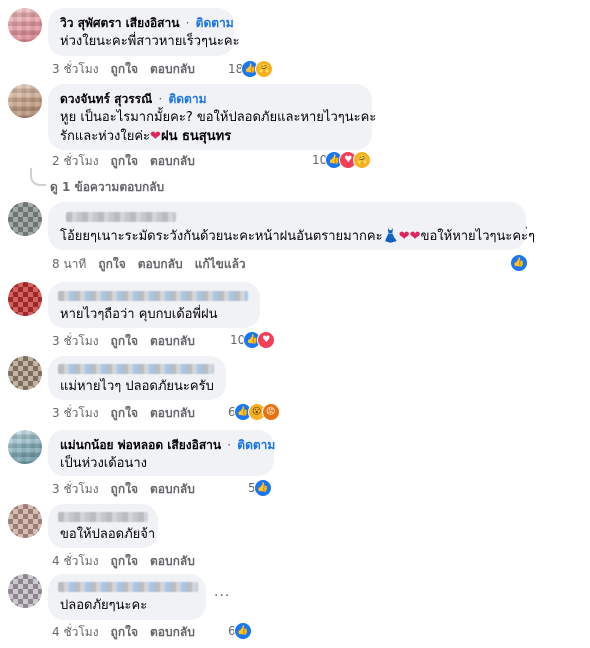  Describe the element at coordinates (254, 412) in the screenshot. I see `reaction-summary: 6 👍 😮 😡` at that location.